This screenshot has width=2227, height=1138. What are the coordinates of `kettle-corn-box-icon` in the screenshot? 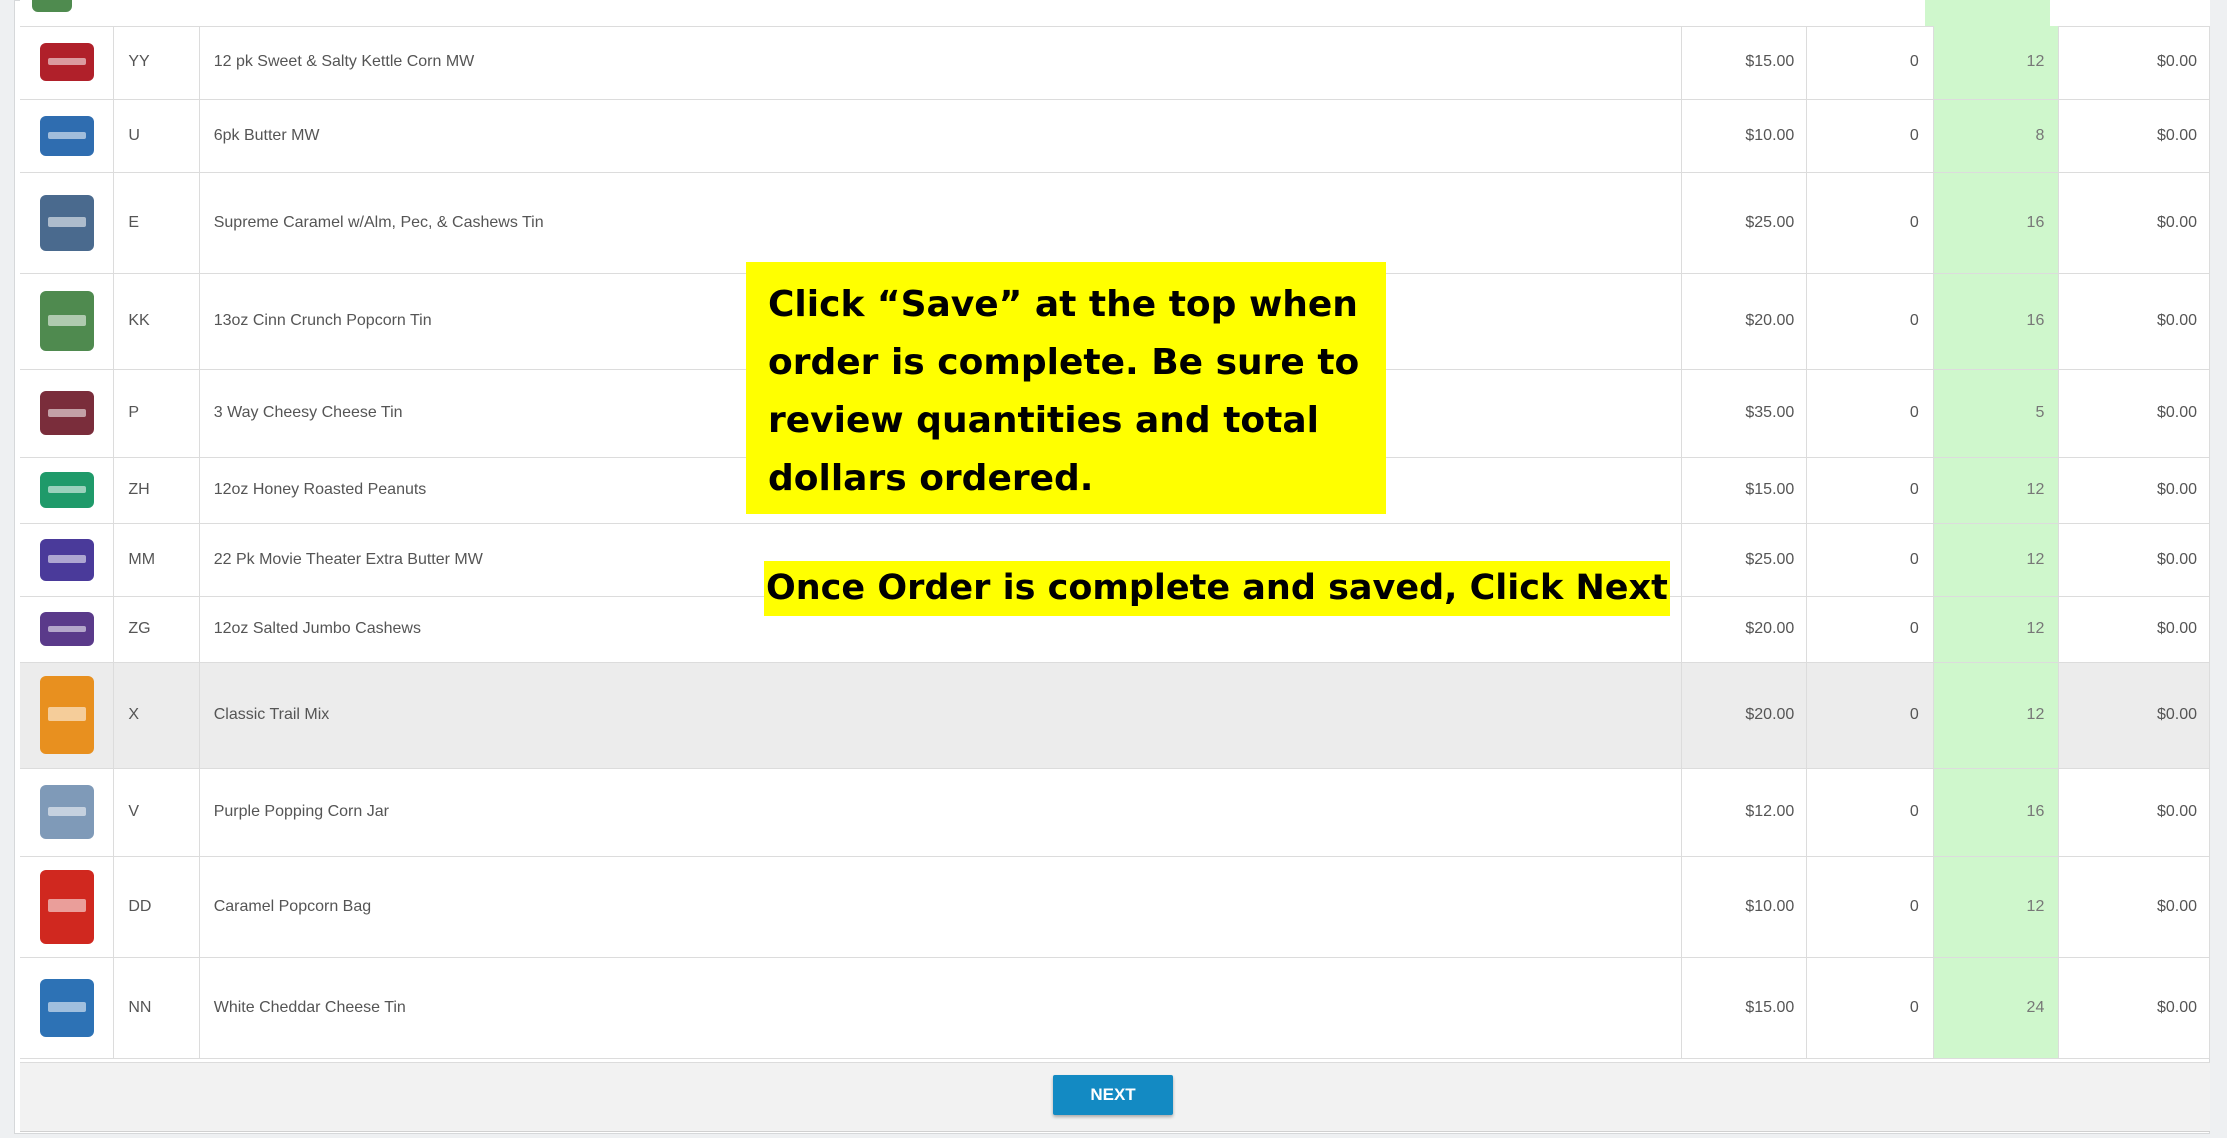 It's located at (66, 62).